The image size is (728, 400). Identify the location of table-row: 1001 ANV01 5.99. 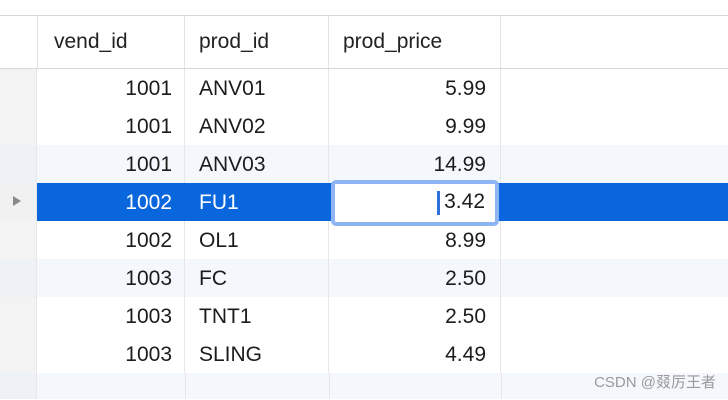
(364, 88).